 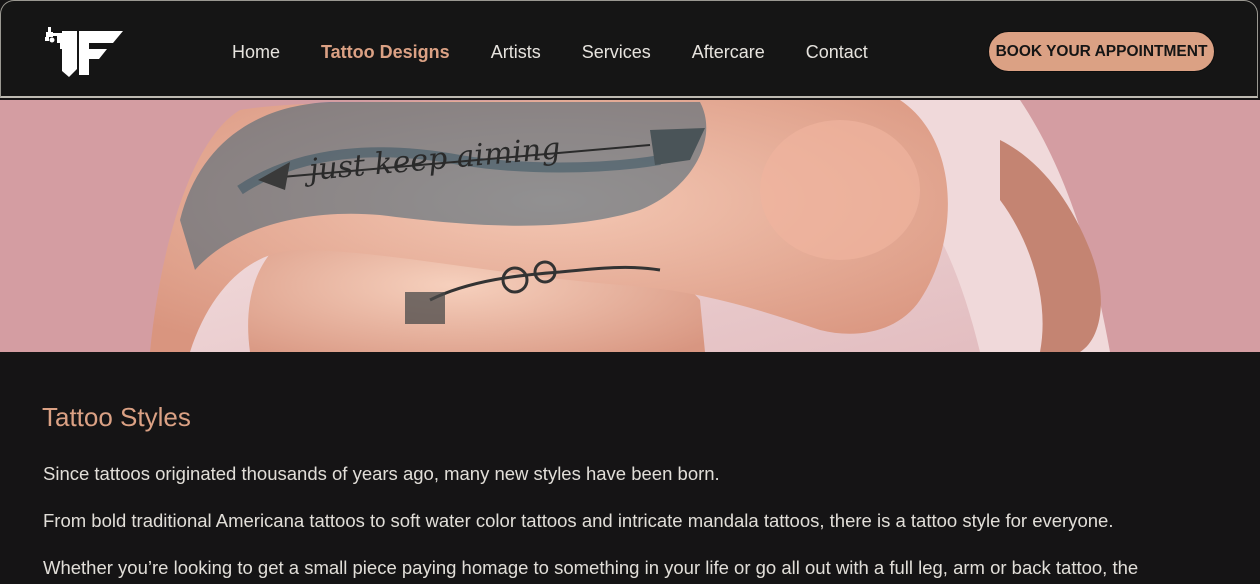 I want to click on nav-aftercare: Aftercare, so click(x=728, y=52).